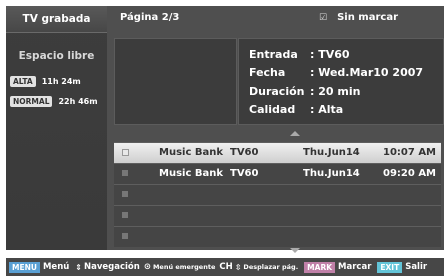  Describe the element at coordinates (277, 152) in the screenshot. I see `recording-row: Music Bank TV60 Thu.Jun14 10:07 AM` at that location.